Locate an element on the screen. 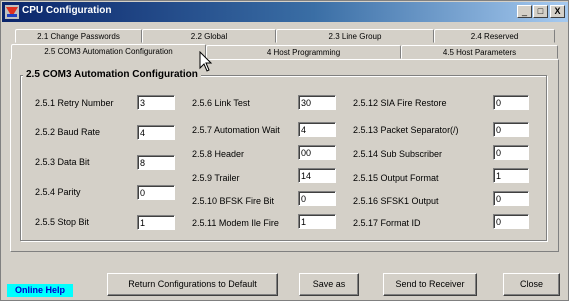 The image size is (569, 301). online-help-button: Online Help is located at coordinates (40, 290).